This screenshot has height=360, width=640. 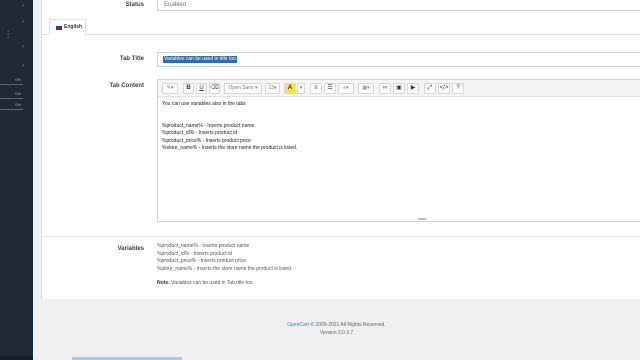 I want to click on font-family-value: Open Sans, so click(x=241, y=88).